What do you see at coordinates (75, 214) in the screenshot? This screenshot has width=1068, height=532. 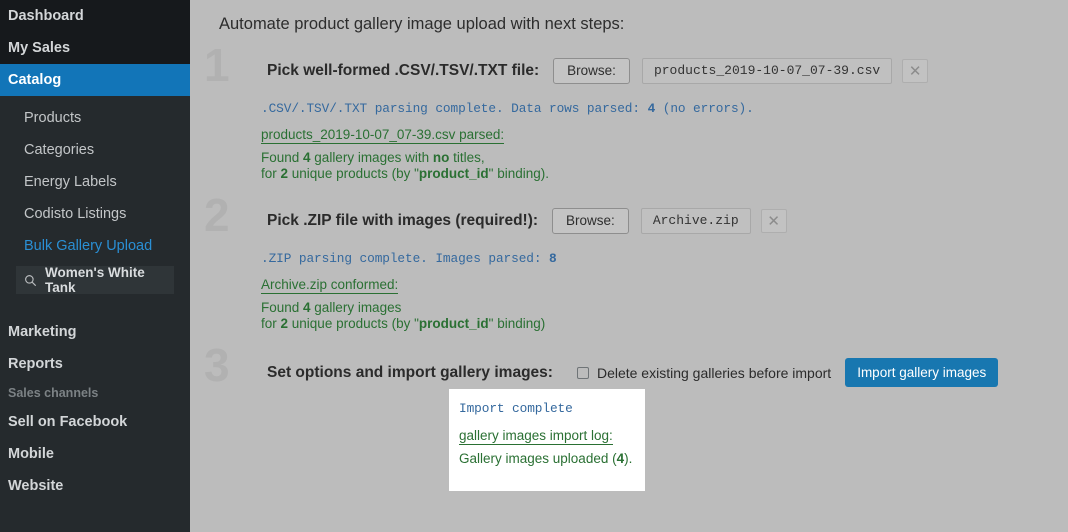 I see `sidebar-item-label: Codisto Listings` at bounding box center [75, 214].